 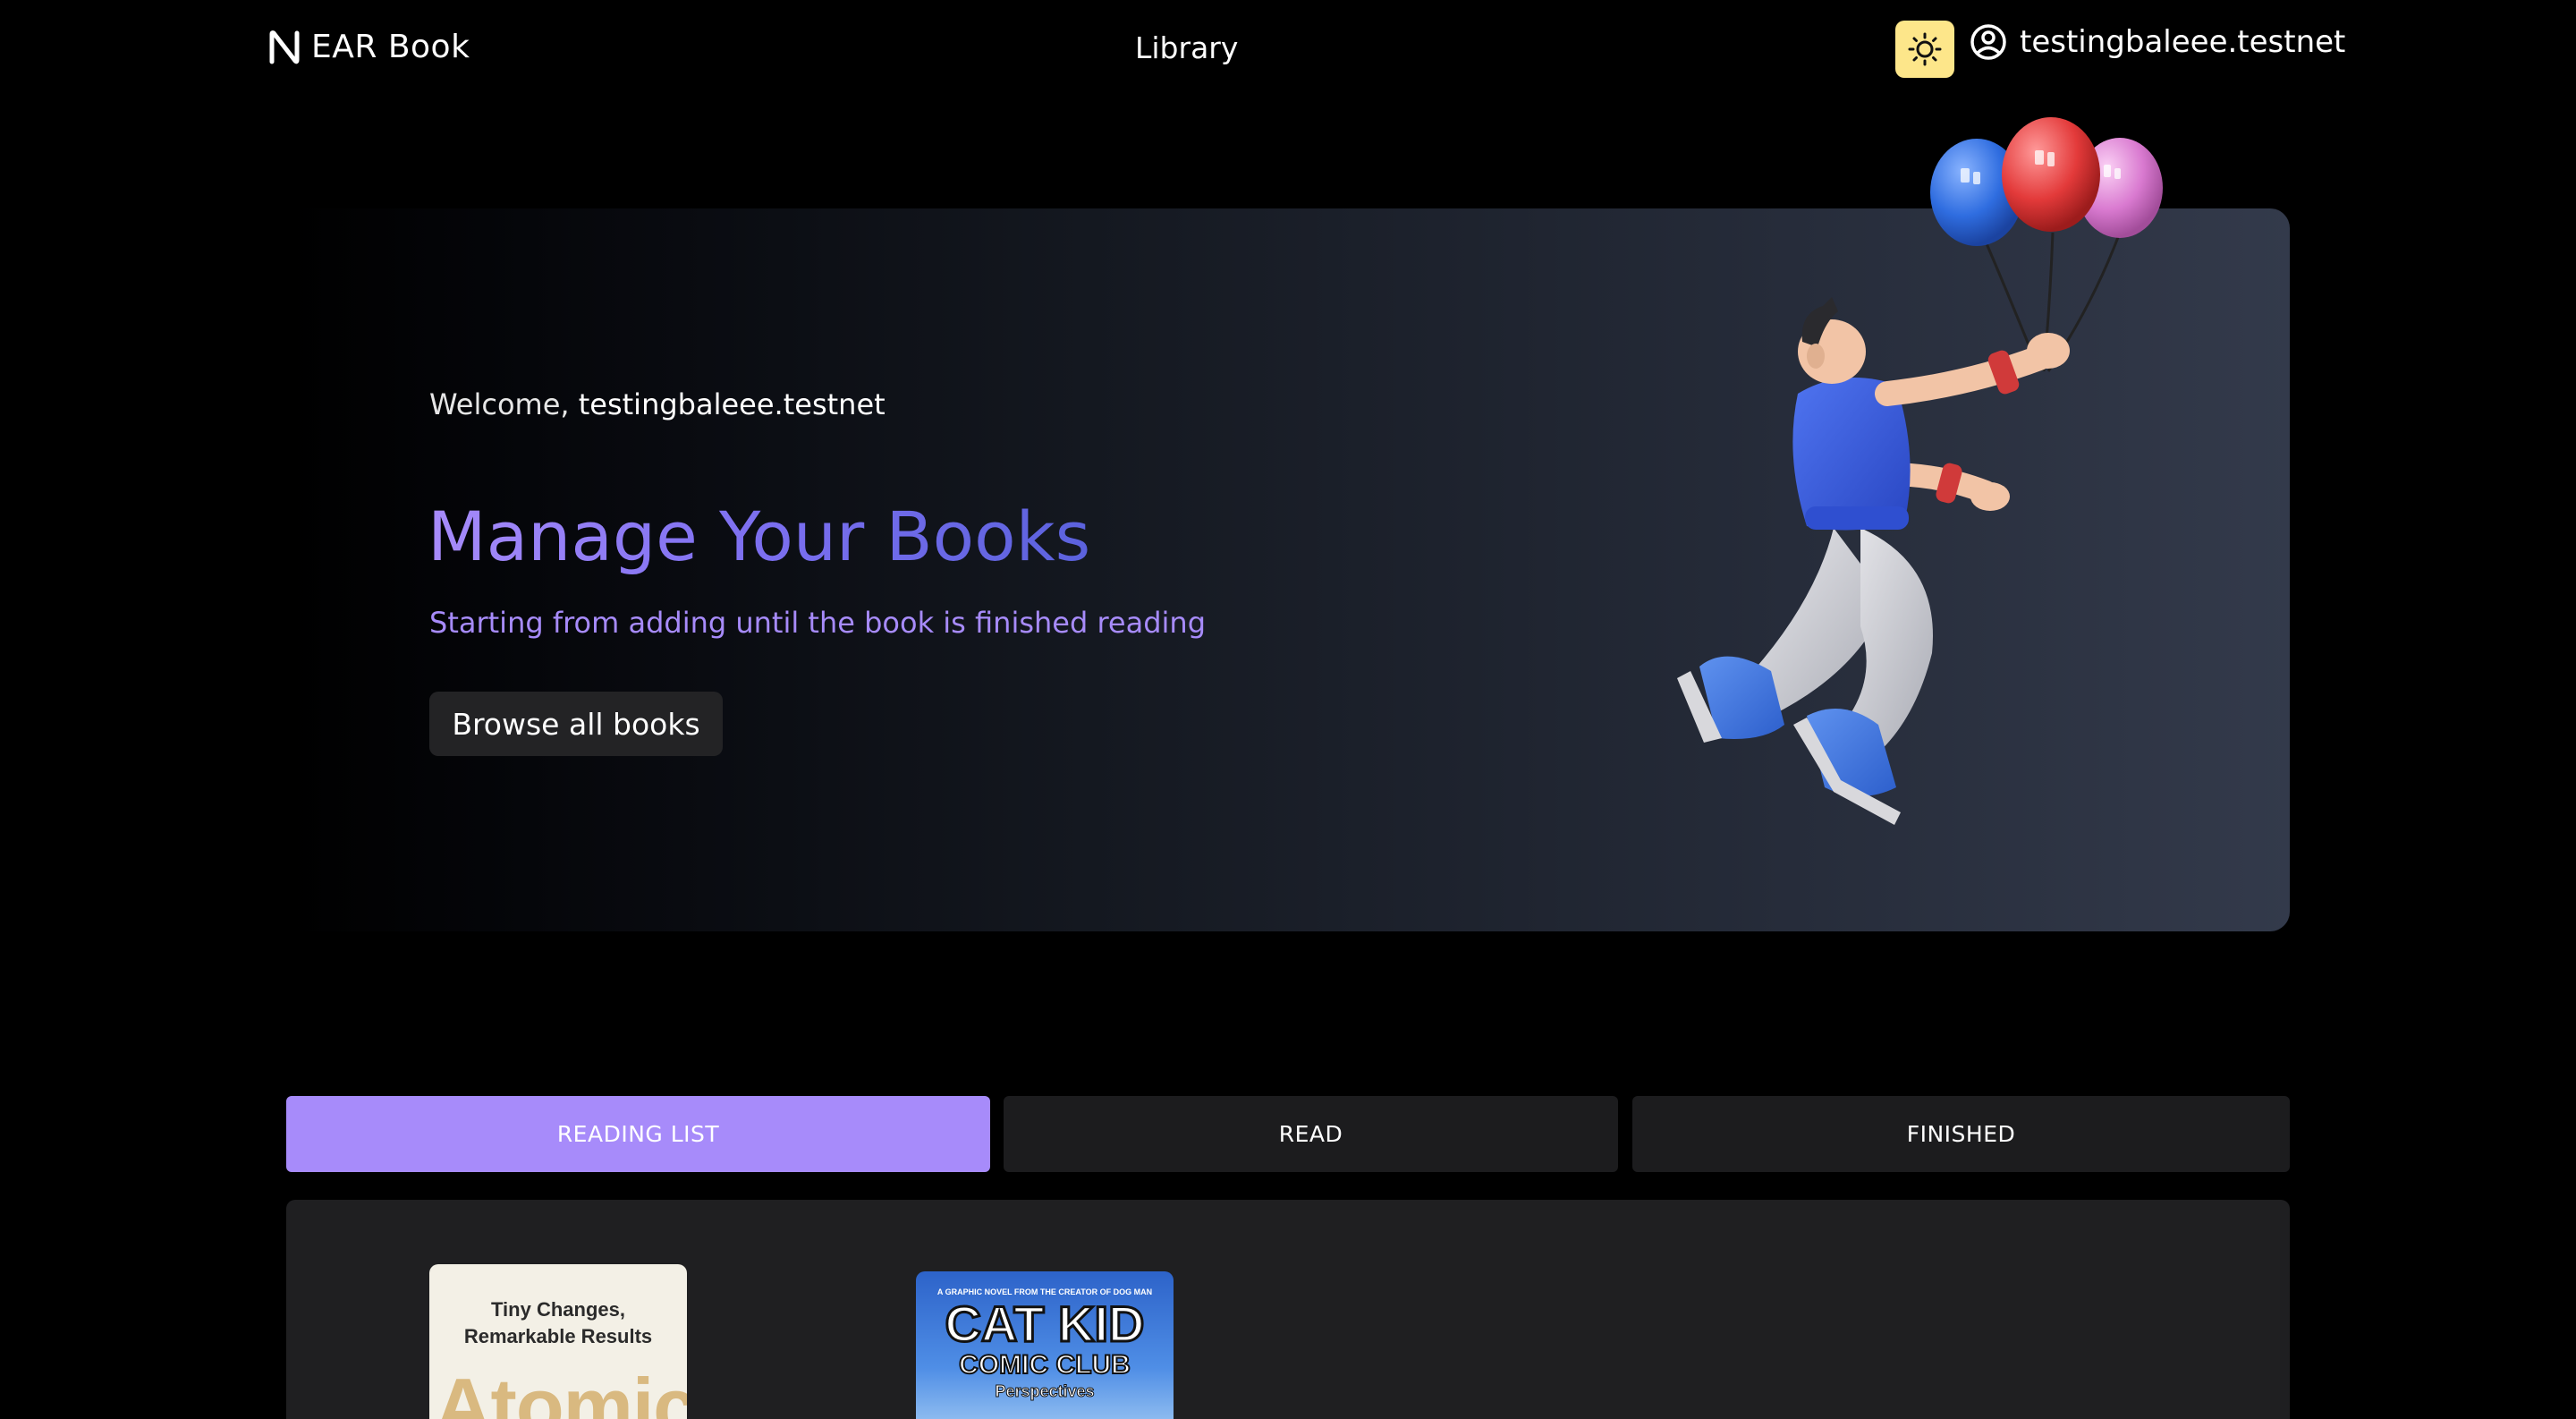 What do you see at coordinates (504, 404) in the screenshot?
I see `welcome-prefix: Welcome,` at bounding box center [504, 404].